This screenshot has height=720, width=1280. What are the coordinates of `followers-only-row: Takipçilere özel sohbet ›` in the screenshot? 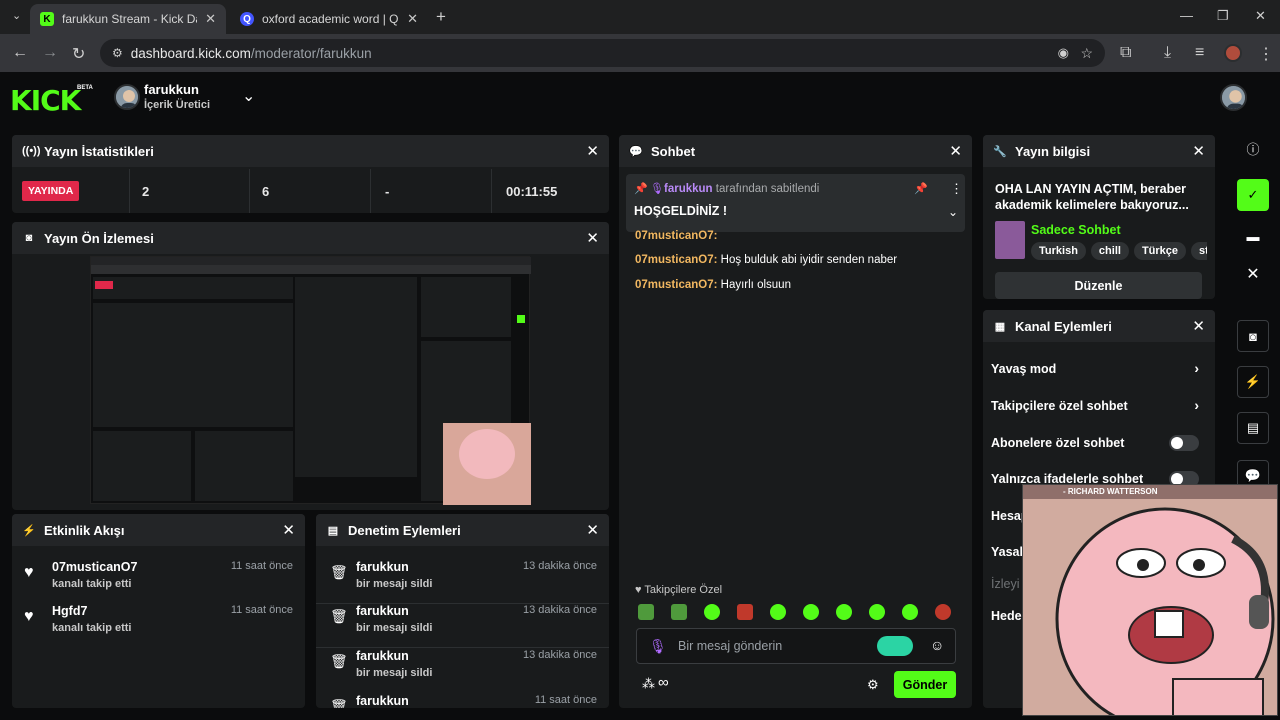 It's located at (1099, 405).